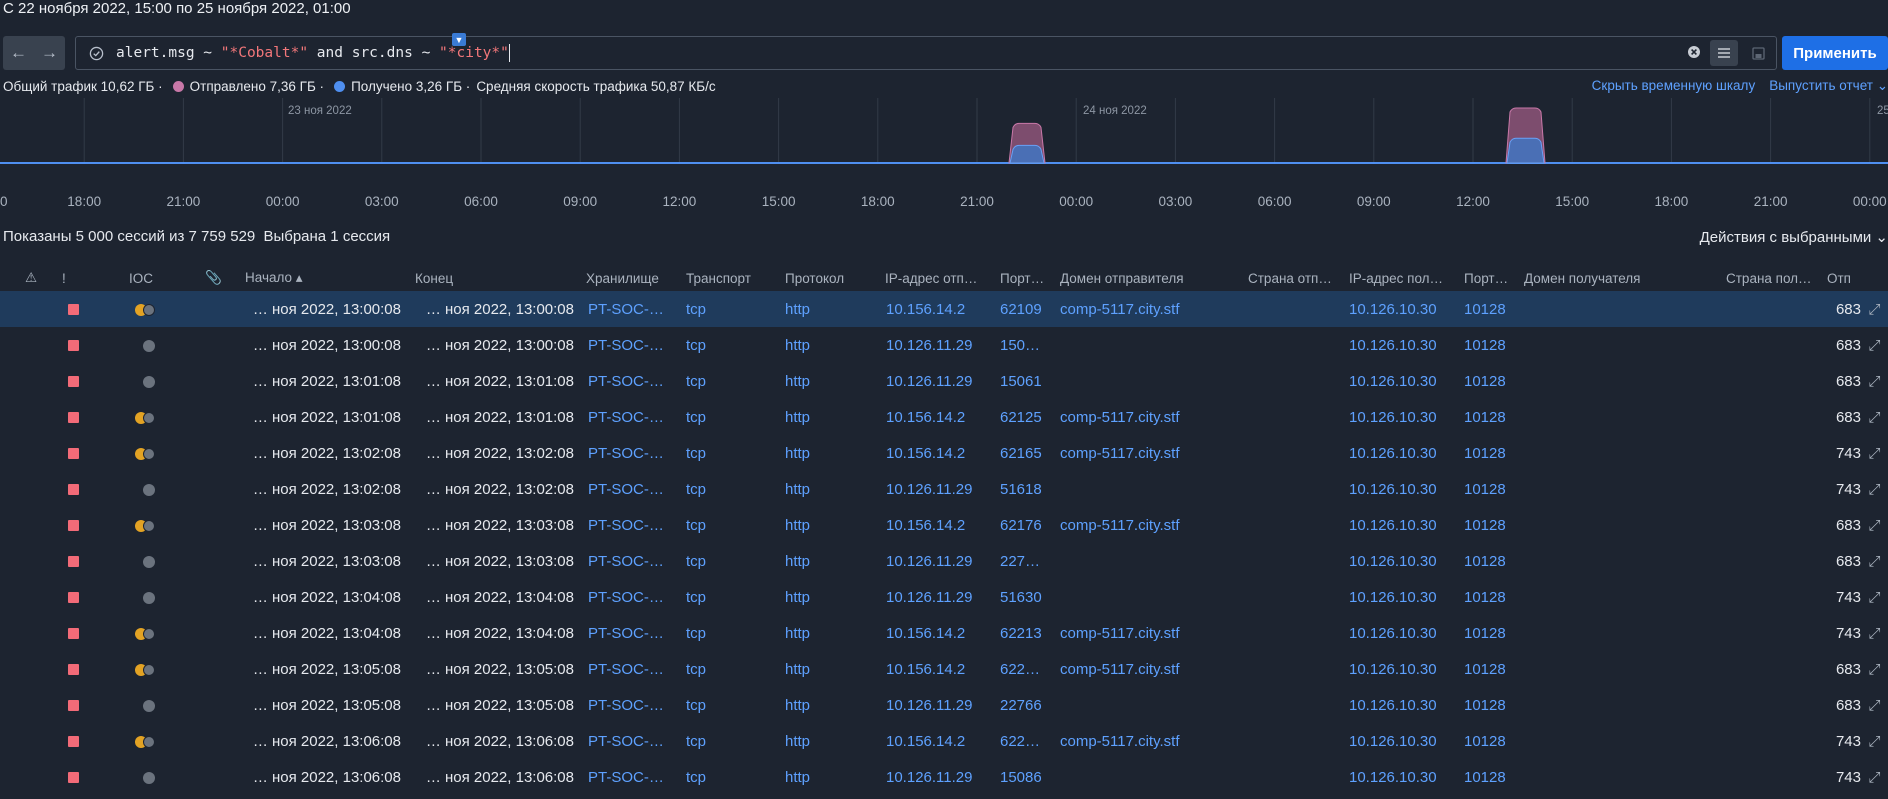  I want to click on clear-icon, so click(1694, 53).